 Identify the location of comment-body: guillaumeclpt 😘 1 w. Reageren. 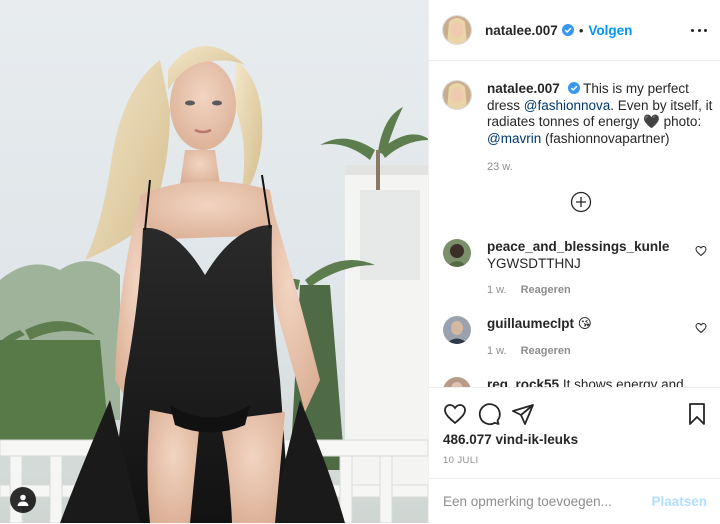
(592, 336).